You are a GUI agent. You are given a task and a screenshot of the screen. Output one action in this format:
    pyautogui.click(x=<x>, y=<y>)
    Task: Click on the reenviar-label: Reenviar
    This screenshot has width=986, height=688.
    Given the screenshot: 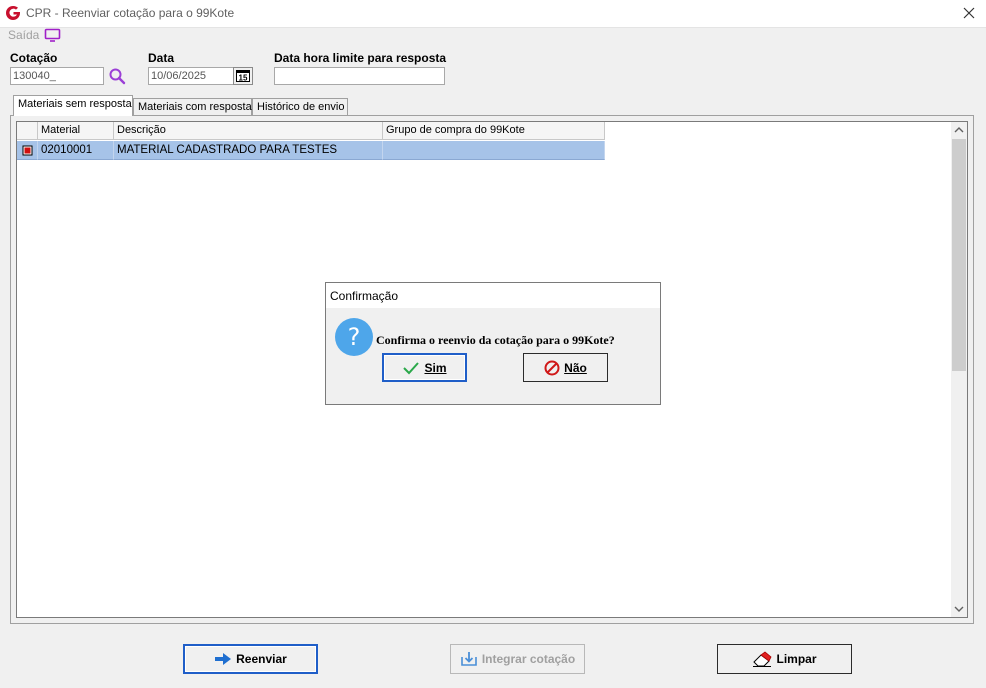 What is the action you would take?
    pyautogui.click(x=261, y=659)
    